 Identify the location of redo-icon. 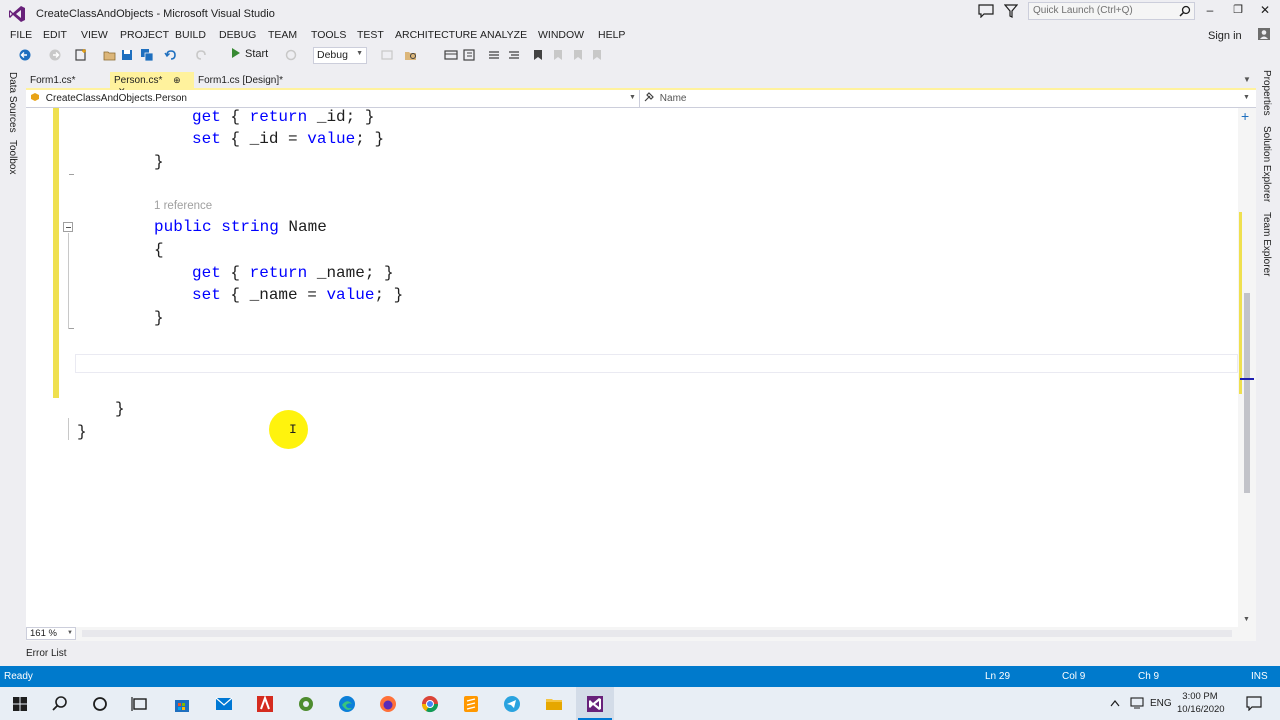
(201, 55).